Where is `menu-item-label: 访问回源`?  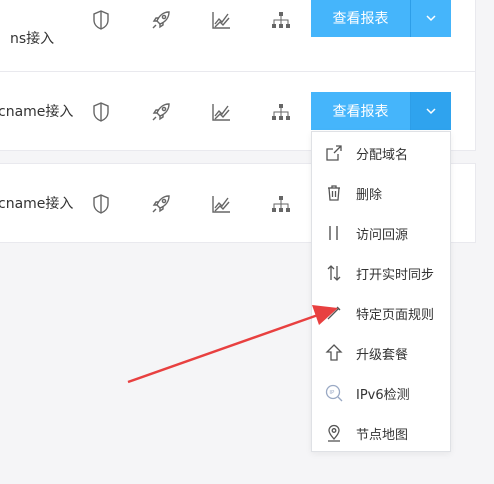 menu-item-label: 访问回源 is located at coordinates (382, 235).